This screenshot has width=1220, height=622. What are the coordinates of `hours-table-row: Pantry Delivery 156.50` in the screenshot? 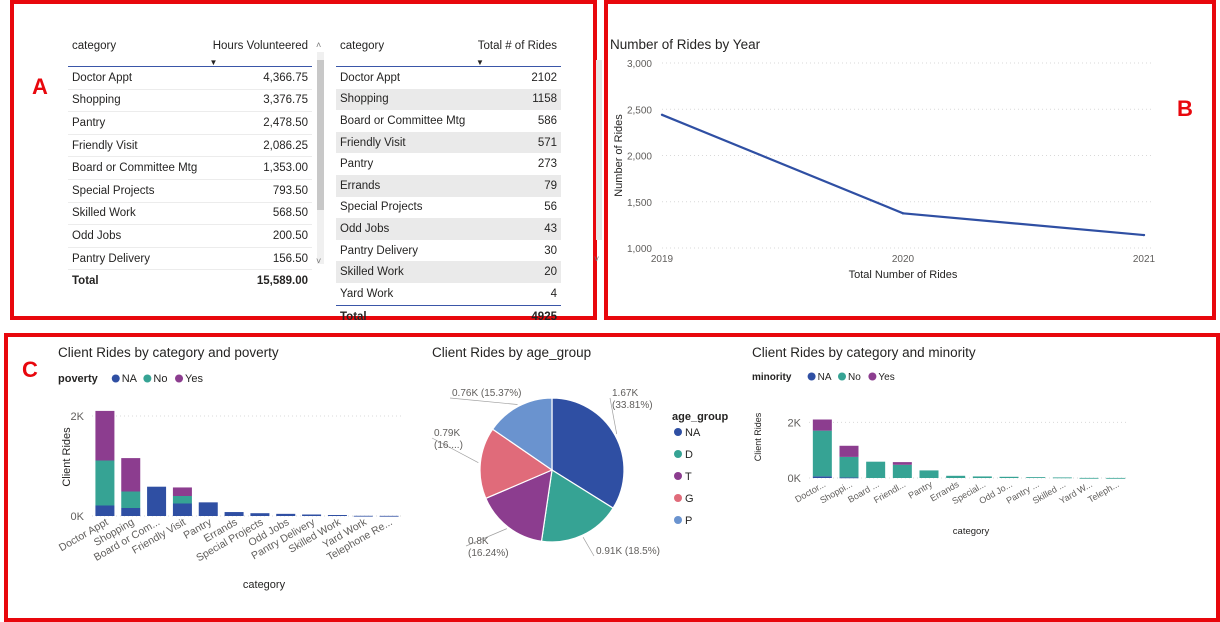 It's located at (190, 259).